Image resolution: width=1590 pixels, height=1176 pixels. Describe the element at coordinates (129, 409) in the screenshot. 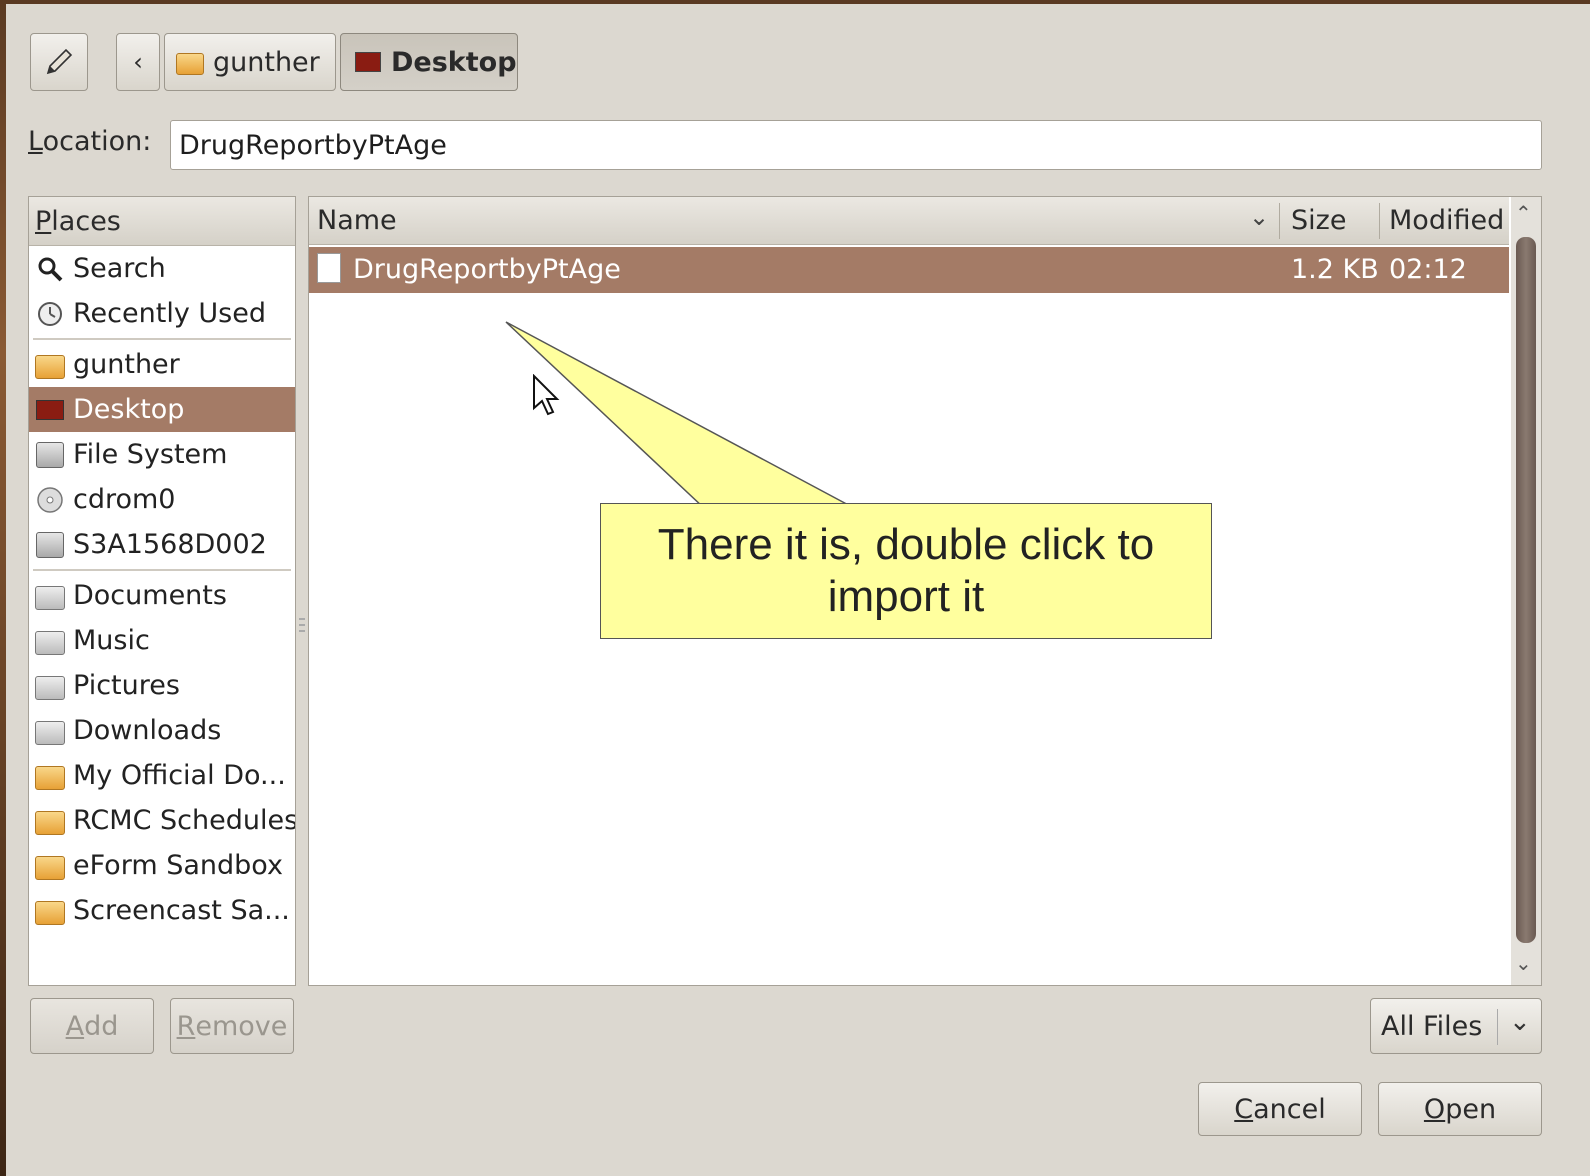

I see `place-label: Desktop` at that location.